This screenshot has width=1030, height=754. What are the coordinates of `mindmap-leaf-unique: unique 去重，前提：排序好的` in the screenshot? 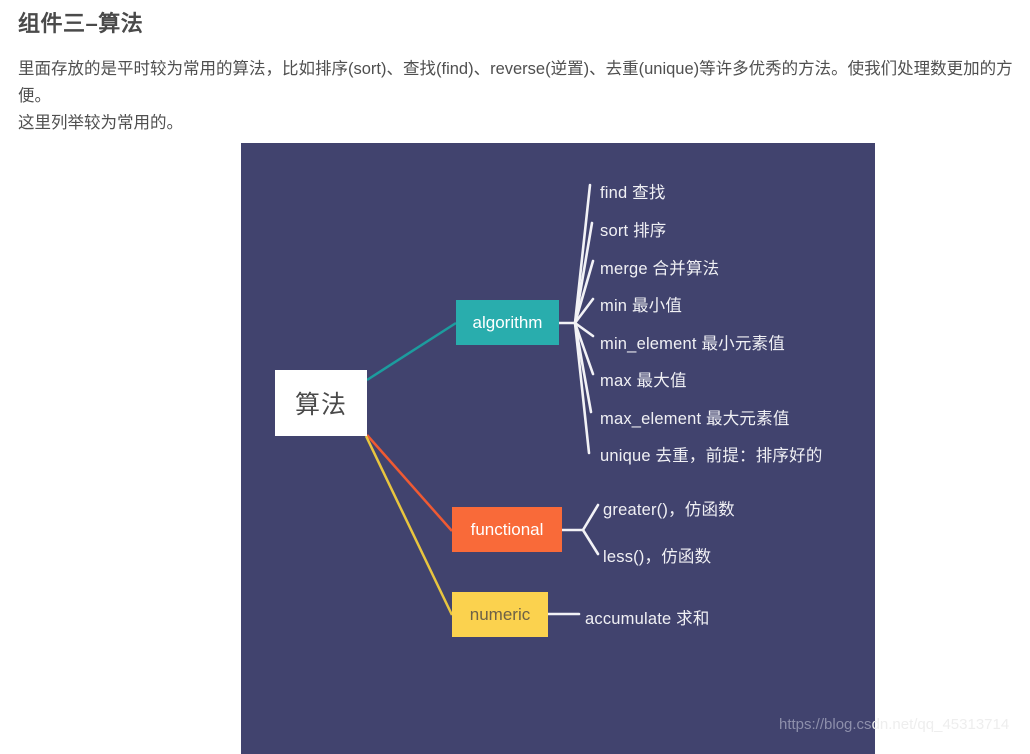 It's located at (711, 456).